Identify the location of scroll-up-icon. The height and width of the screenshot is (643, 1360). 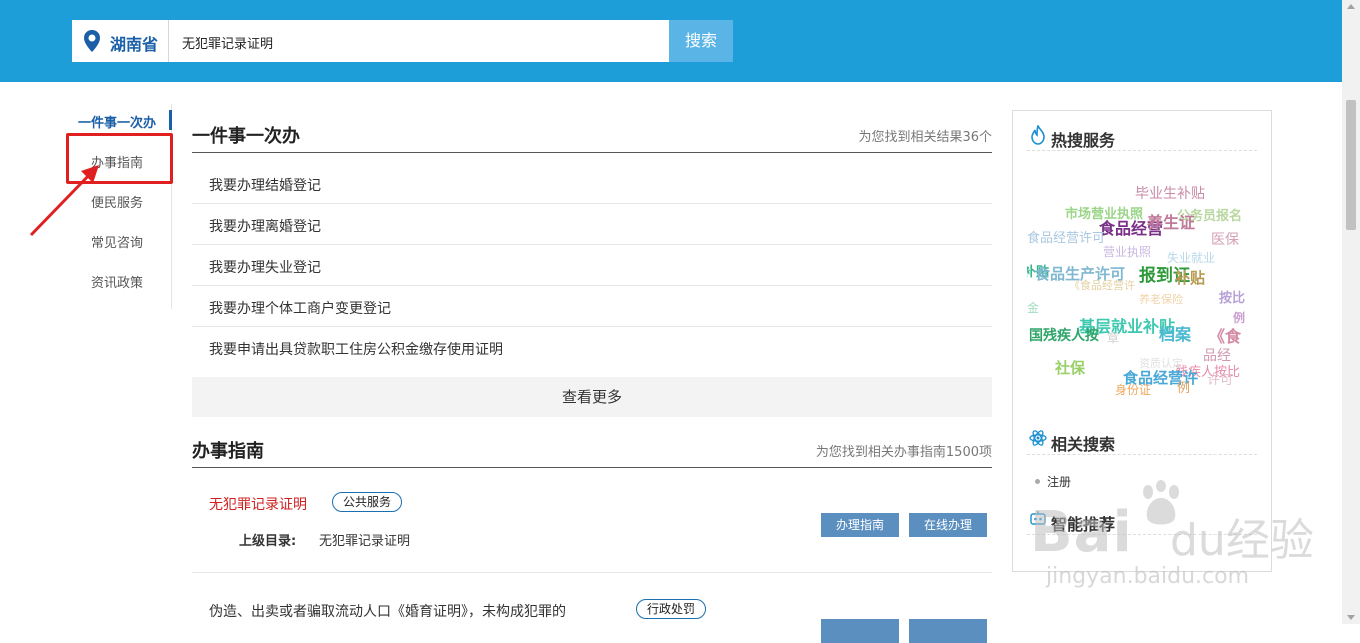
(1351, 6).